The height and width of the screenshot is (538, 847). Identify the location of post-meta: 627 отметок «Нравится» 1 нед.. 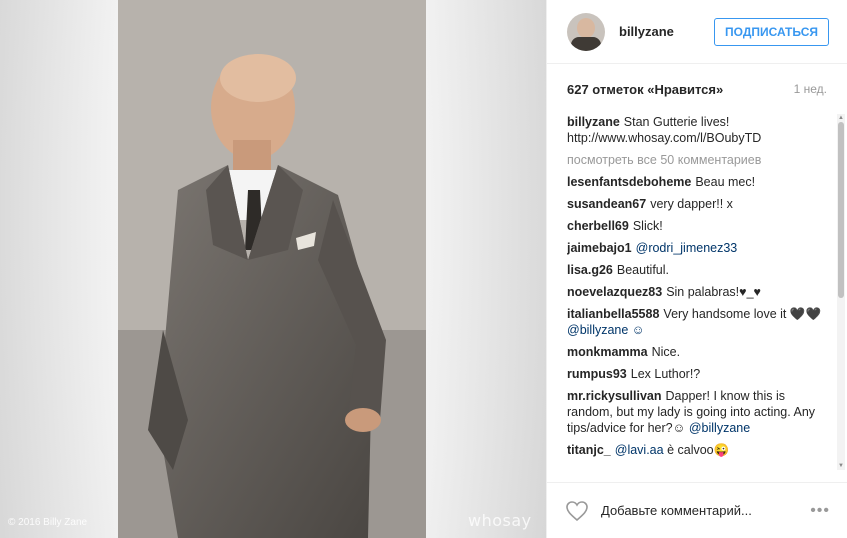
(697, 89).